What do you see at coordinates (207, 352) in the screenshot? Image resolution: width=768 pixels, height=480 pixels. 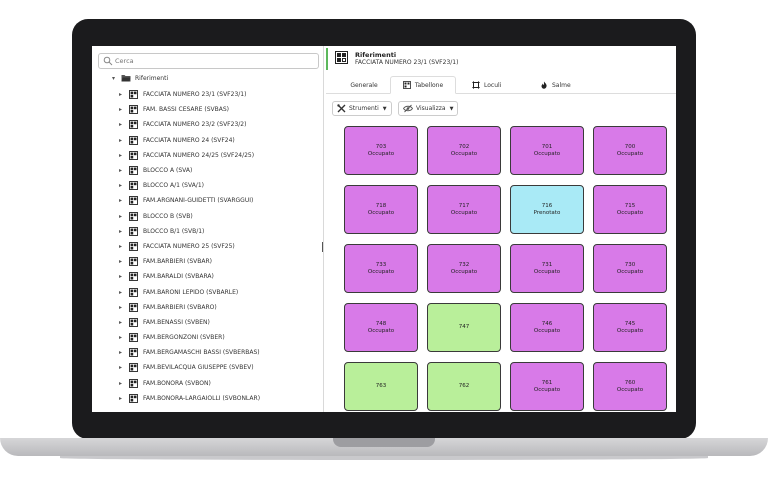 I see `tree-item: ▸ FAM.BERGAMASCHI BASSI (SVBERBAS)` at bounding box center [207, 352].